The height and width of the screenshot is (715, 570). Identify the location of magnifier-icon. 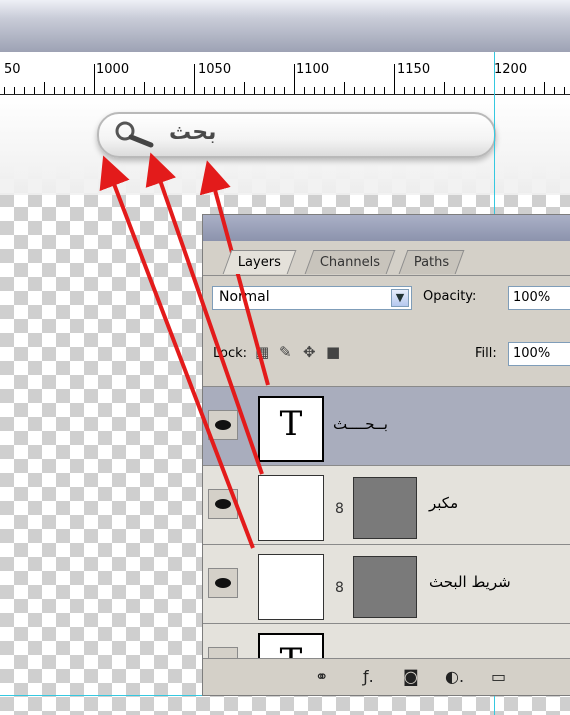
(134, 134).